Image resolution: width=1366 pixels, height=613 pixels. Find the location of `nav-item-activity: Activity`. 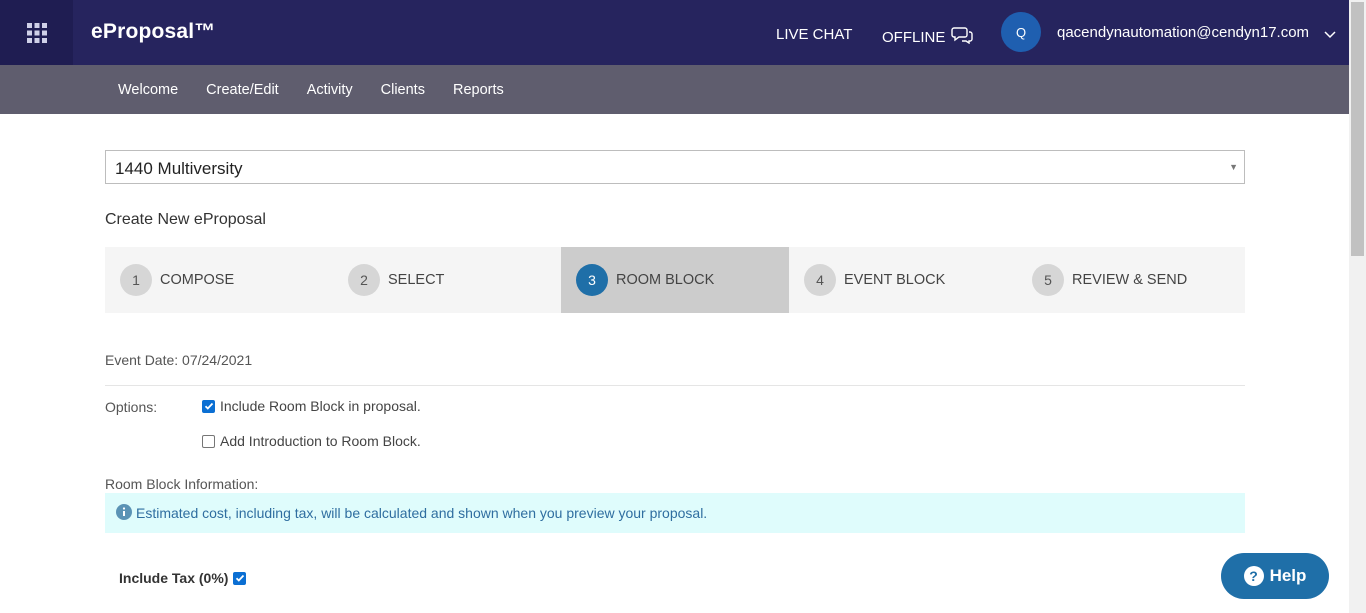

nav-item-activity: Activity is located at coordinates (330, 90).